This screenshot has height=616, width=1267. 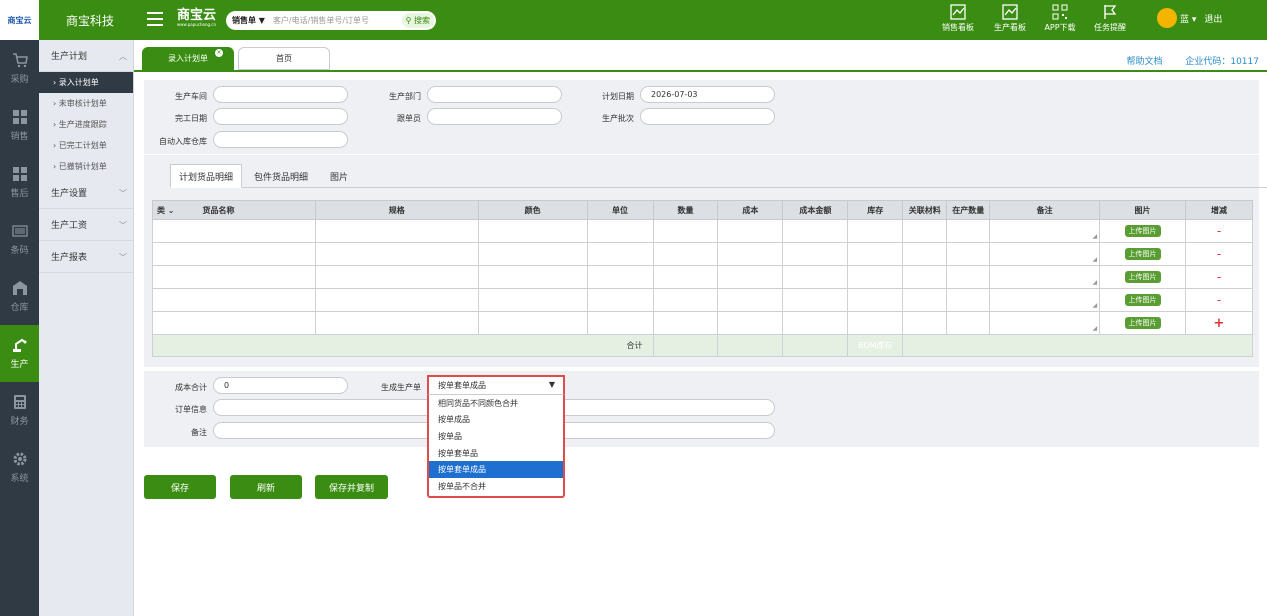 What do you see at coordinates (180, 487) in the screenshot?
I see `save-button: 保存` at bounding box center [180, 487].